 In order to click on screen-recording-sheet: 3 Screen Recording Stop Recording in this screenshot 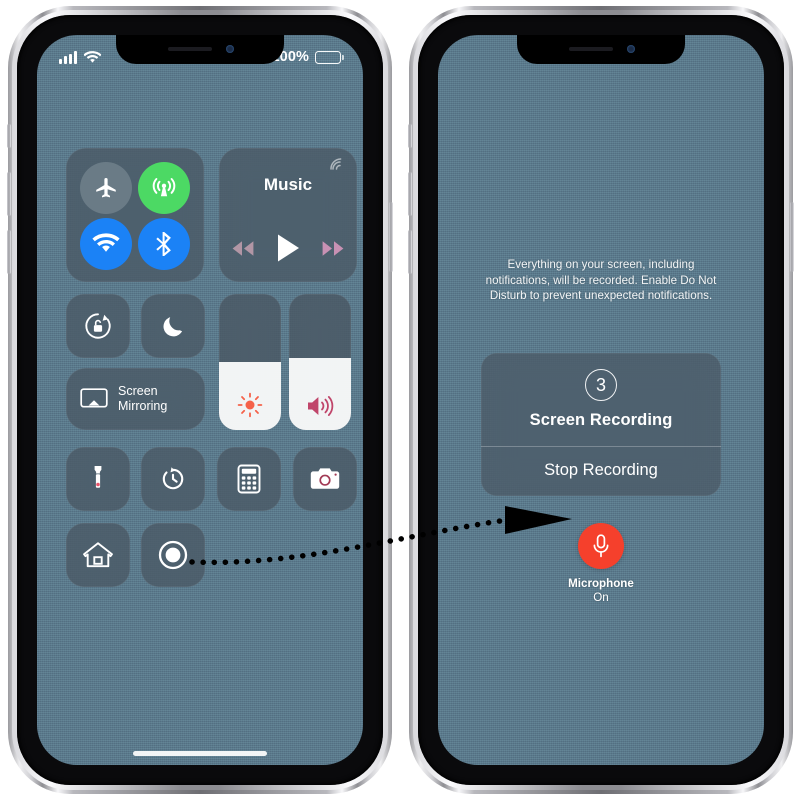, I will do `click(601, 424)`.